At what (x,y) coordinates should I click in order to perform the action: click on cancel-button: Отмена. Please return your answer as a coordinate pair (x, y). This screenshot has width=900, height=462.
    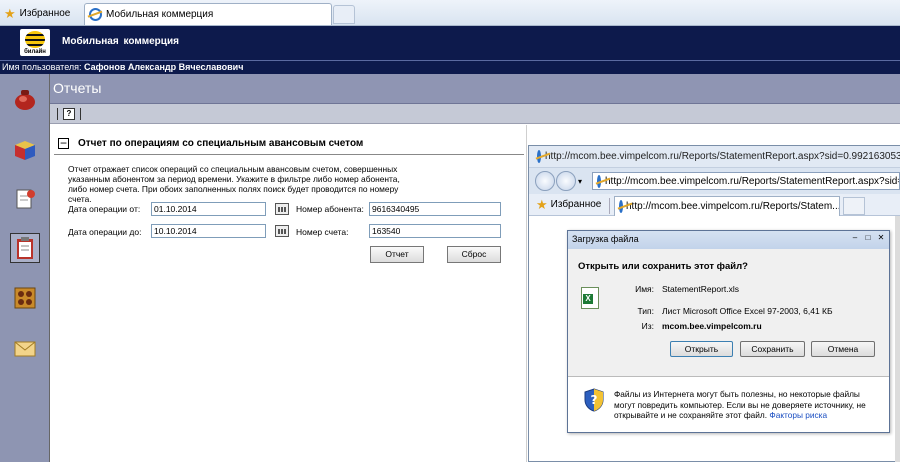
    Looking at the image, I should click on (843, 349).